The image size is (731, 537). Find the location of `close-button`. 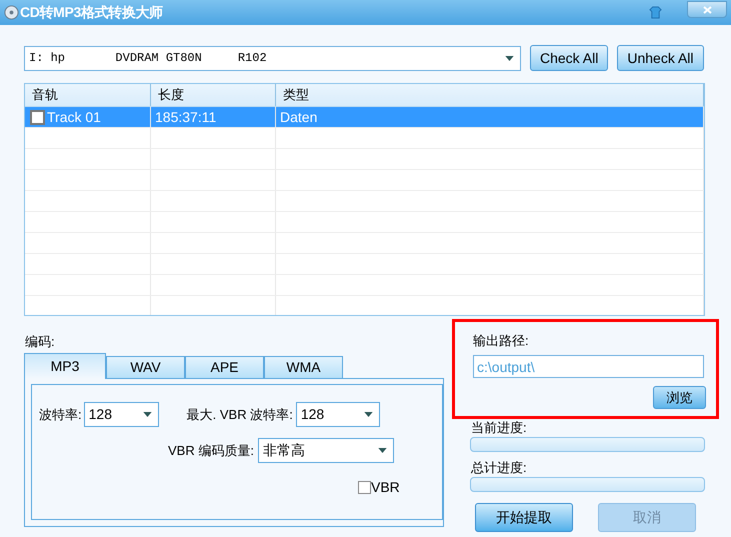

close-button is located at coordinates (707, 9).